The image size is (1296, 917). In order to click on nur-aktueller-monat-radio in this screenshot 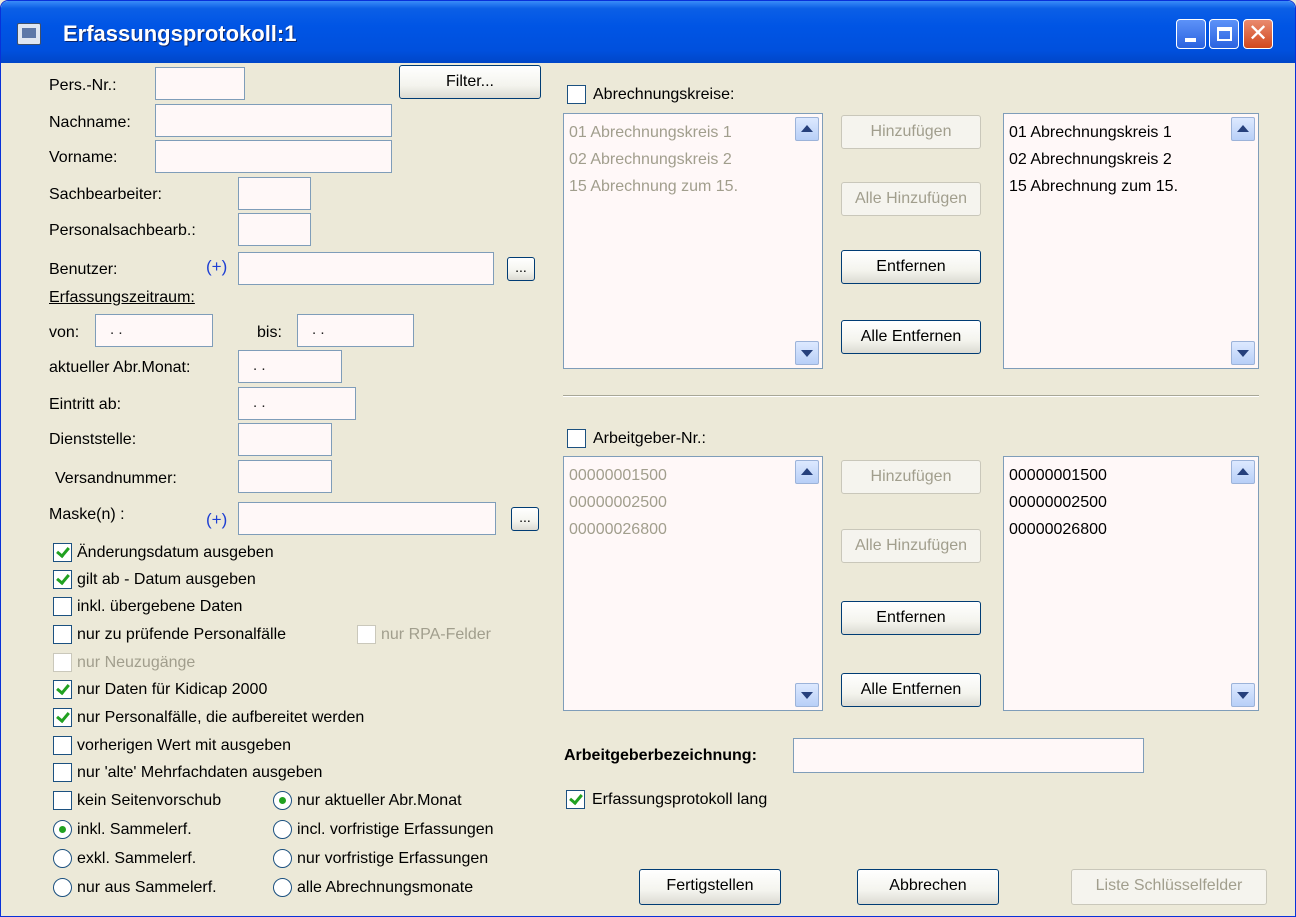, I will do `click(282, 800)`.